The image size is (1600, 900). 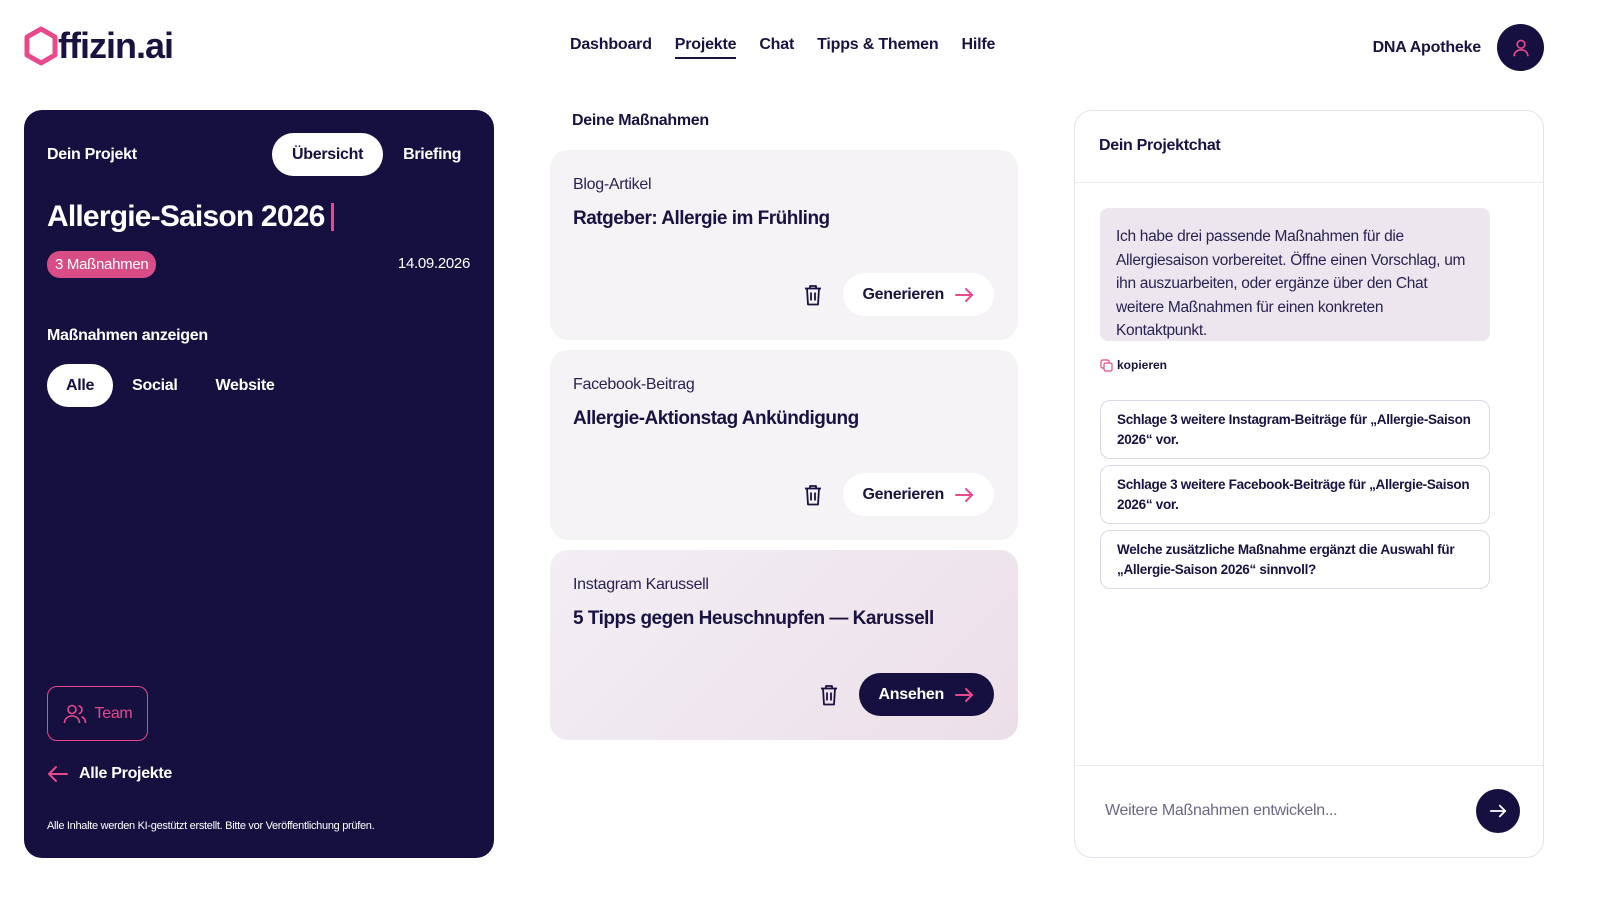 I want to click on measures-heading: Deine Maßnahmen, so click(x=640, y=120).